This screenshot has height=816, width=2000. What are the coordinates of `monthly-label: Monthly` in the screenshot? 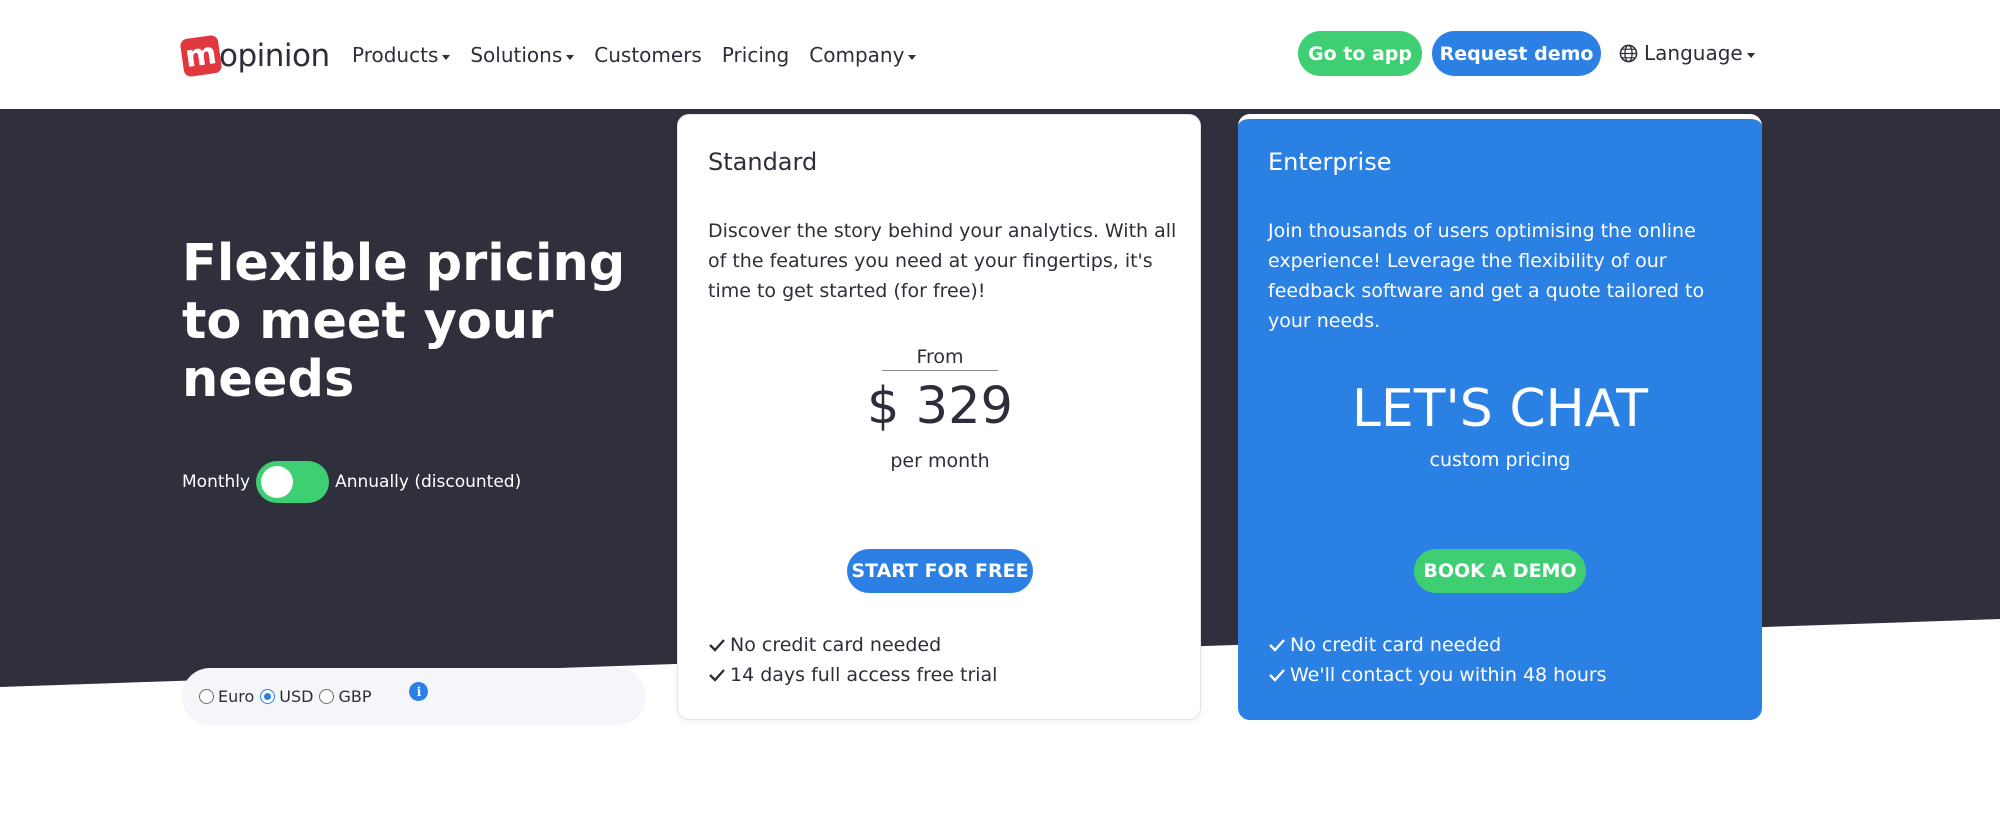 It's located at (216, 482).